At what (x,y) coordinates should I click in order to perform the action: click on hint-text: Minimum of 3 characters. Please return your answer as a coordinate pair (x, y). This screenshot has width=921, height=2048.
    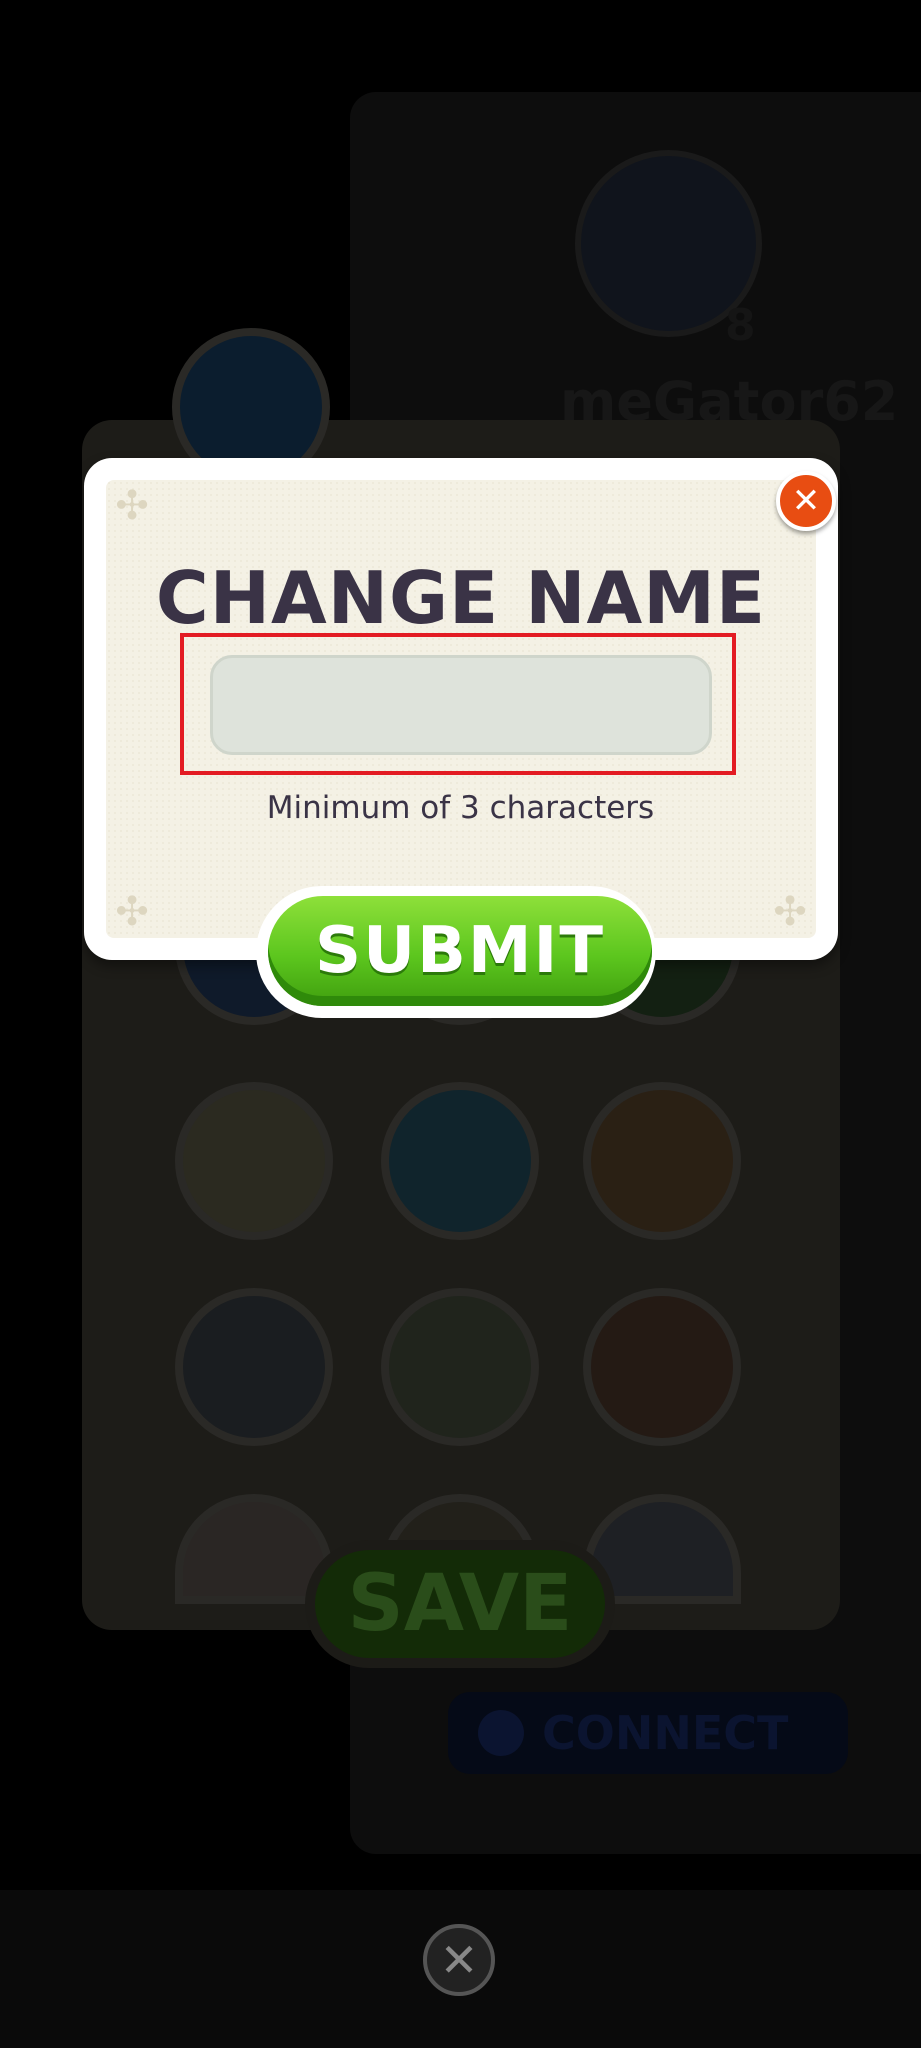
    Looking at the image, I should click on (460, 808).